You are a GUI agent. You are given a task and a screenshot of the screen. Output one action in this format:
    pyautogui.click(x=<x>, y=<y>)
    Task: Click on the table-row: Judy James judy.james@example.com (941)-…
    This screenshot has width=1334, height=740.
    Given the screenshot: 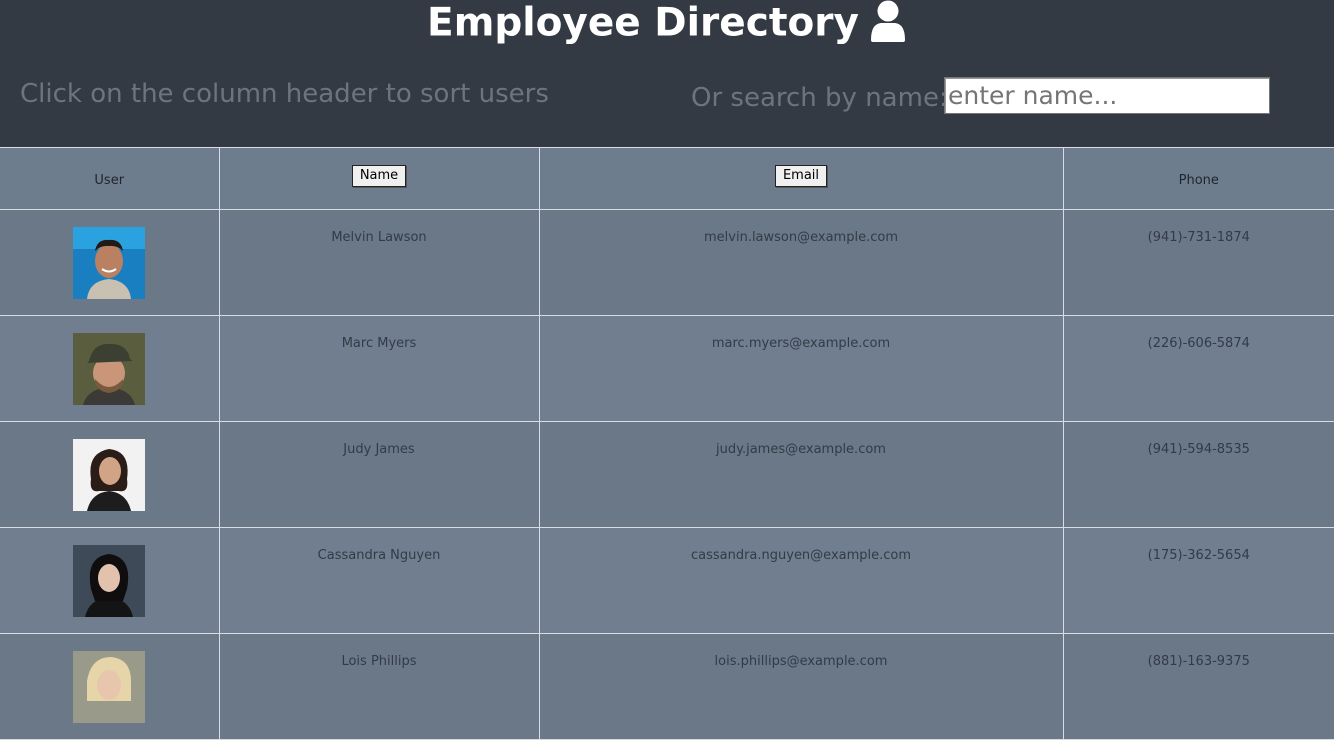 What is the action you would take?
    pyautogui.click(x=667, y=474)
    